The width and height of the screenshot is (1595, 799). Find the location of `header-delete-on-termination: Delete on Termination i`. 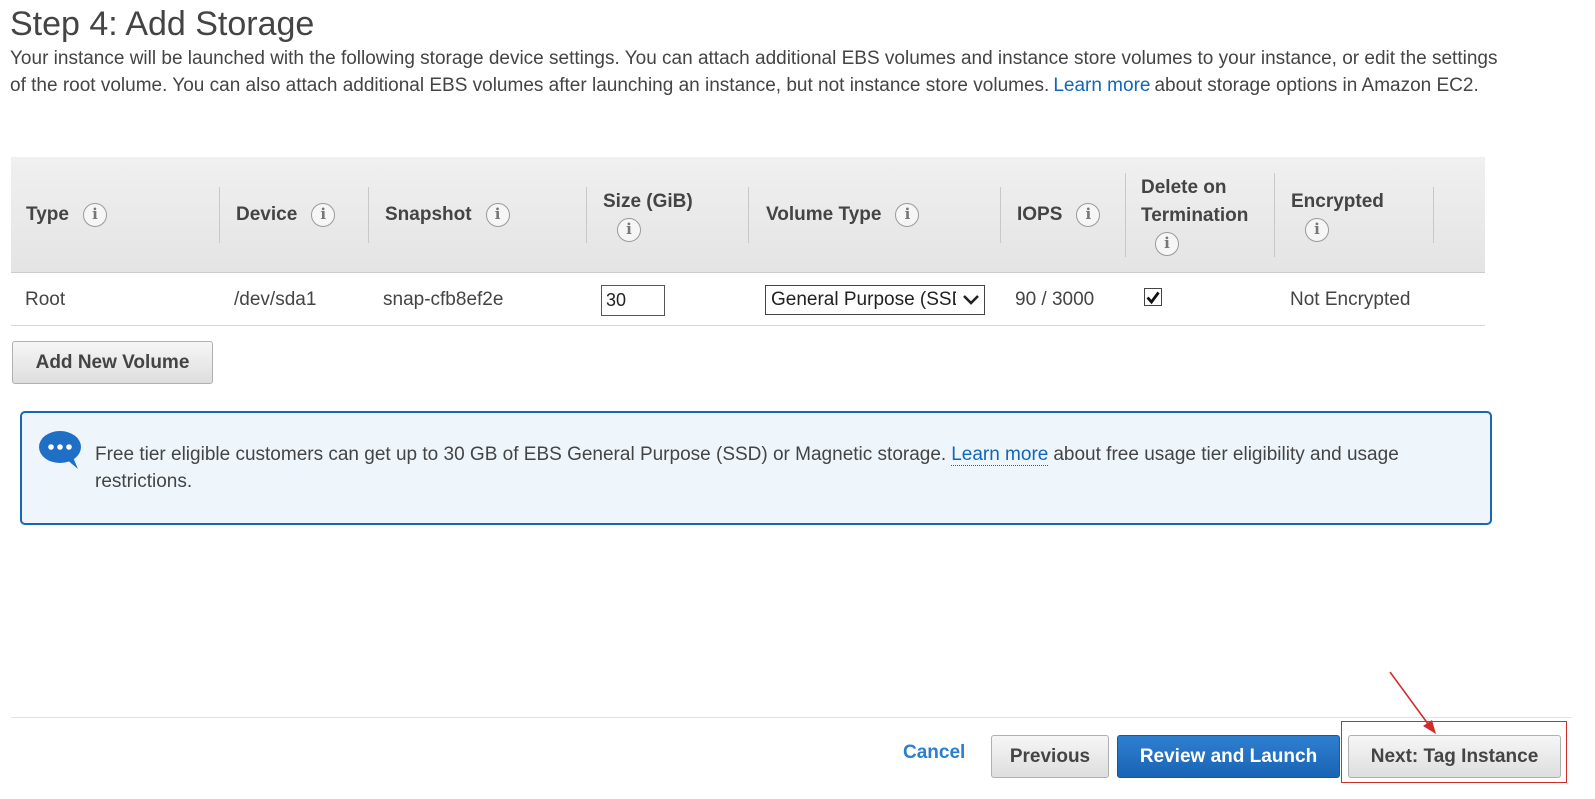

header-delete-on-termination: Delete on Termination i is located at coordinates (1194, 215).